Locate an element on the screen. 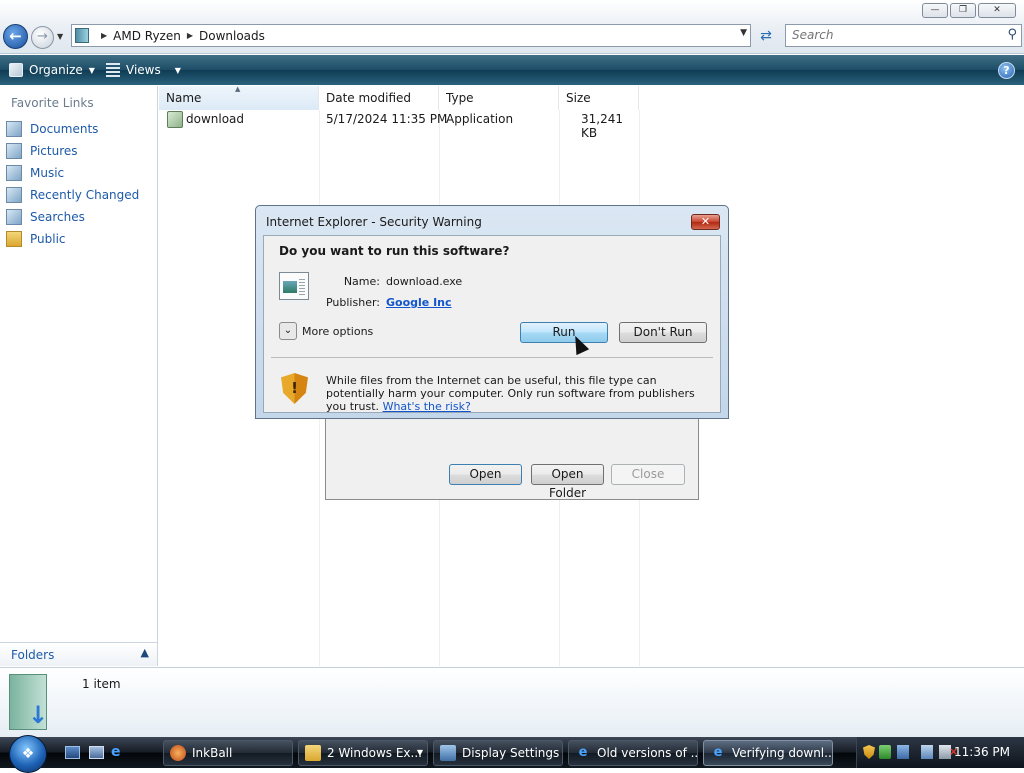  taskbar-button-windows-explorer: 2 Windows Ex... ▼ is located at coordinates (363, 753).